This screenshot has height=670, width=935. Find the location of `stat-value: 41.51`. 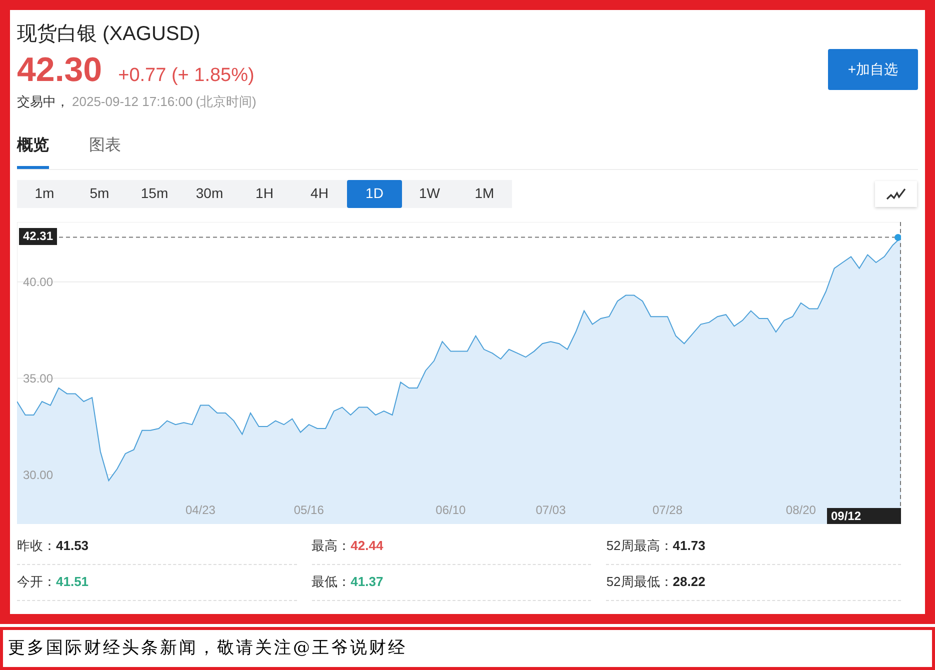

stat-value: 41.51 is located at coordinates (72, 582).